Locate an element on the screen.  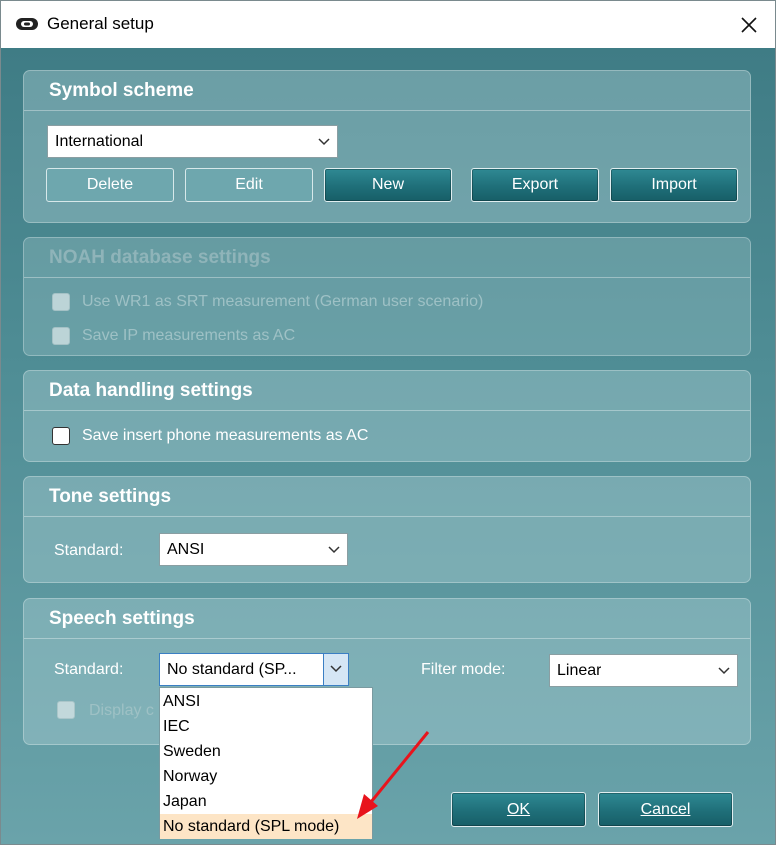
listbox-option: Norway is located at coordinates (266, 776).